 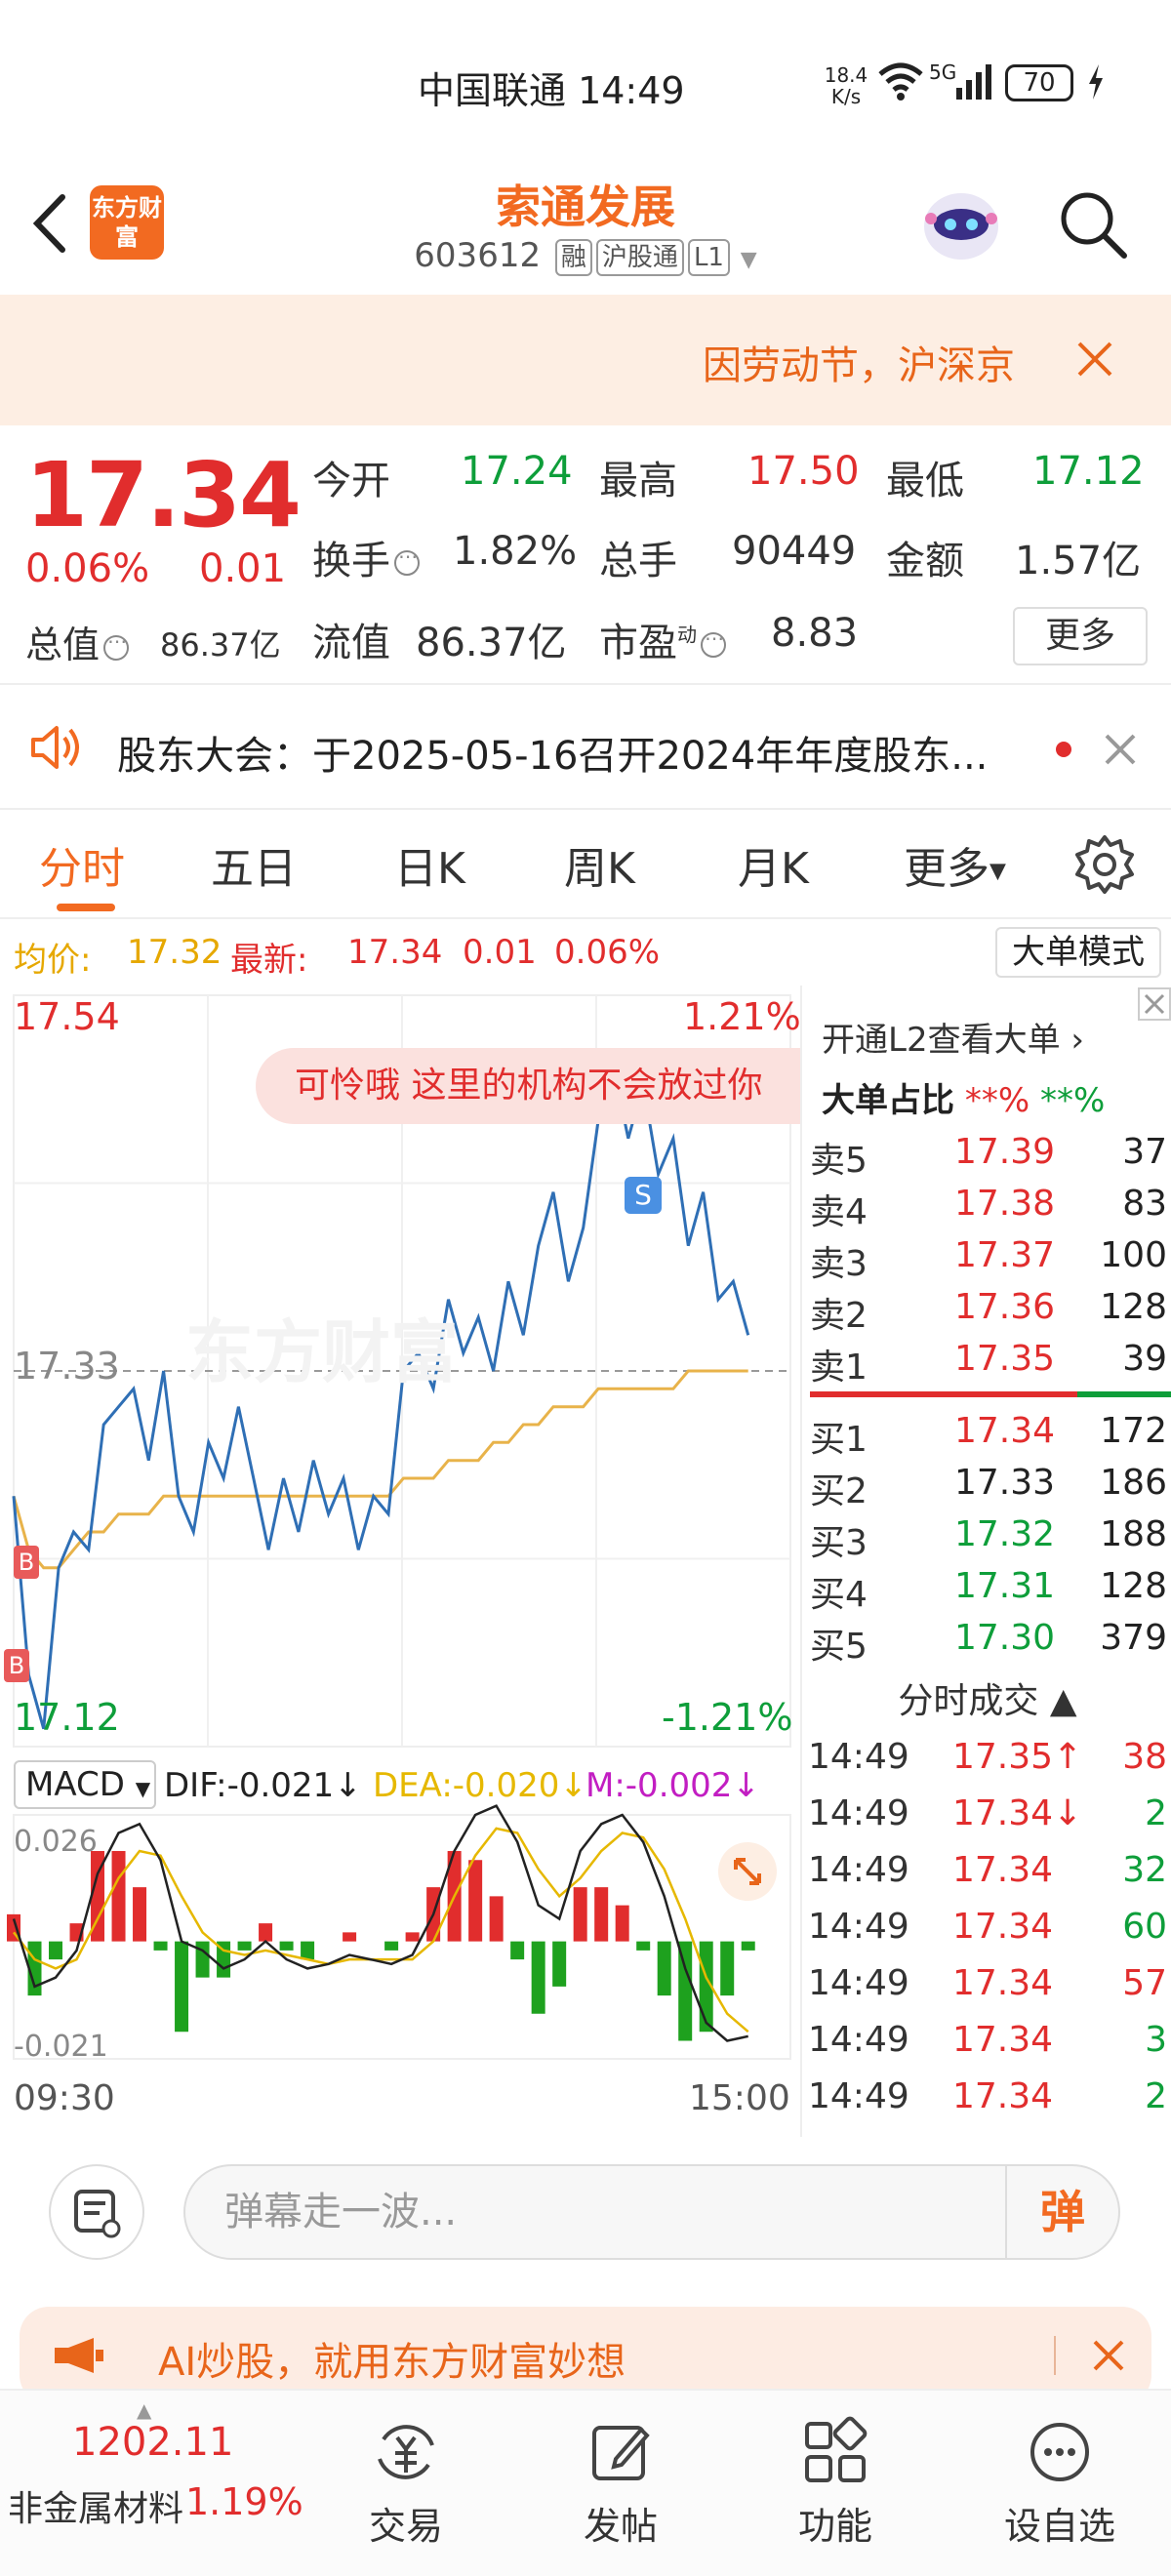 I want to click on message-settings-icon, so click(x=96, y=2212).